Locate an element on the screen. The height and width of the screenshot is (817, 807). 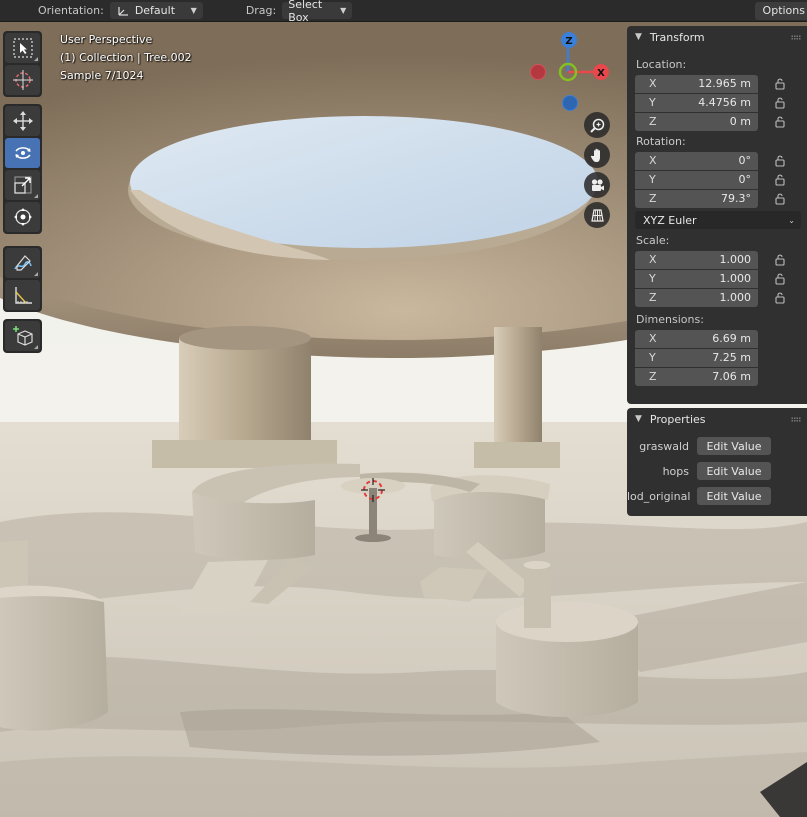
rotation-field: Z 79.3° is located at coordinates (696, 198).